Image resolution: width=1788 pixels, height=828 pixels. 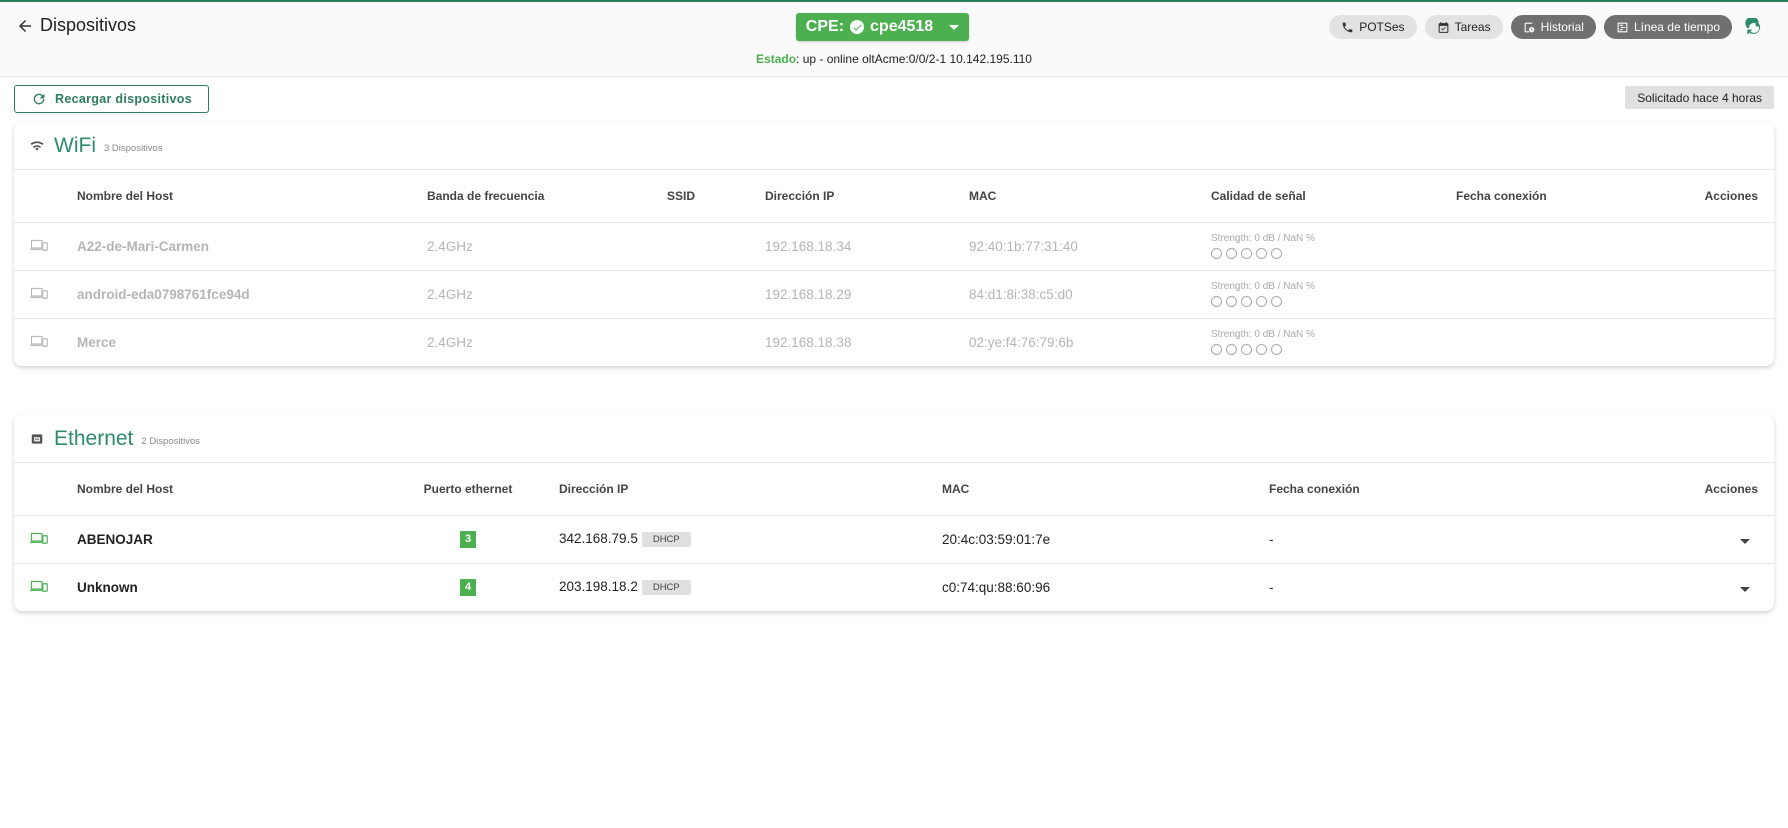 What do you see at coordinates (1529, 27) in the screenshot?
I see `history-icon` at bounding box center [1529, 27].